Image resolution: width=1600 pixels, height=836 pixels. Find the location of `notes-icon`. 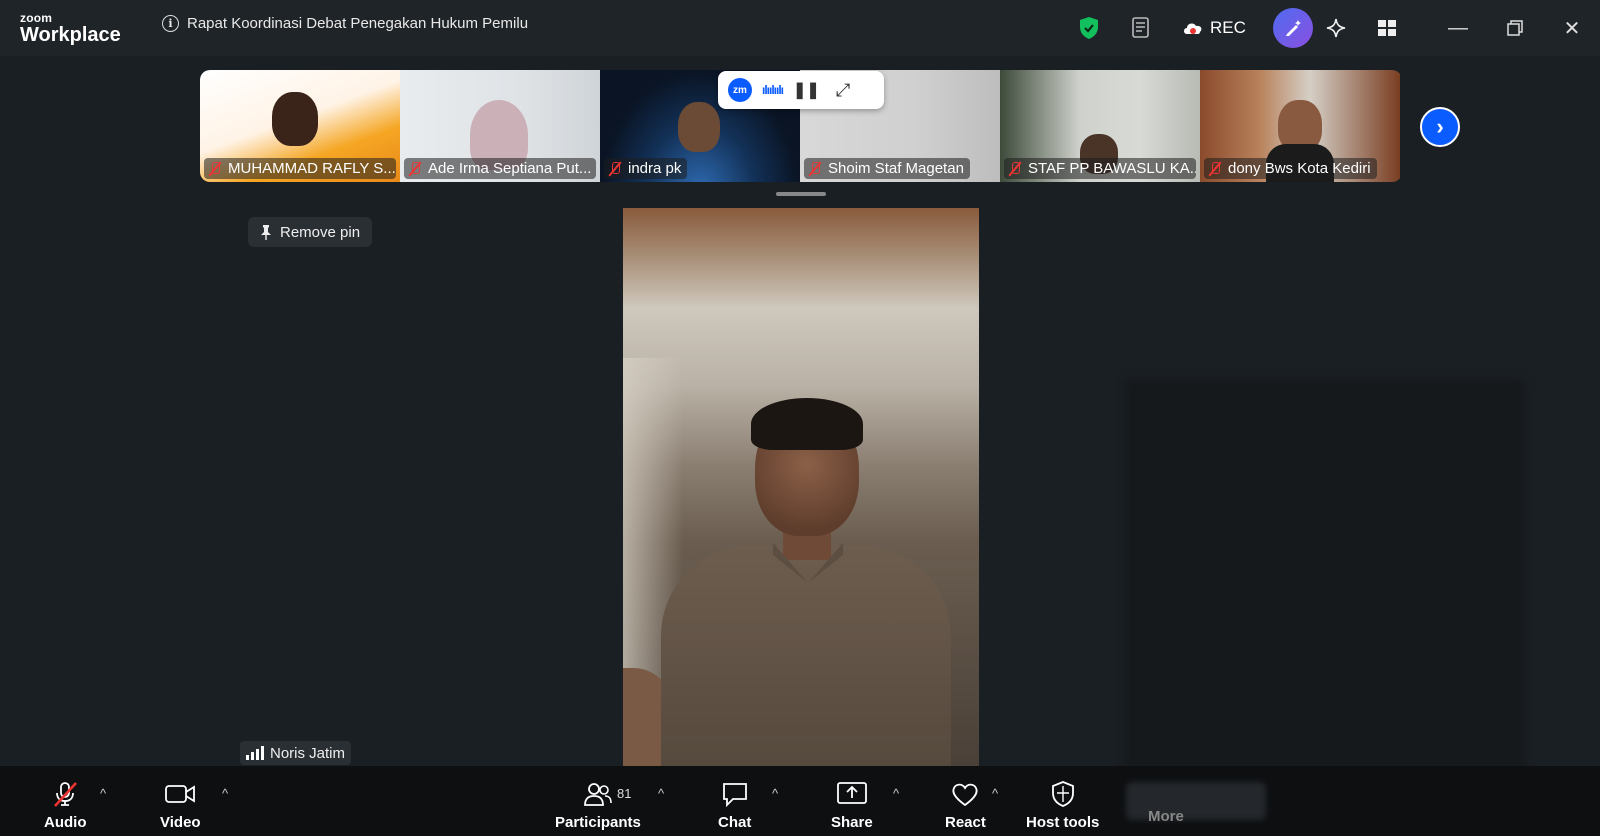

notes-icon is located at coordinates (1141, 28).